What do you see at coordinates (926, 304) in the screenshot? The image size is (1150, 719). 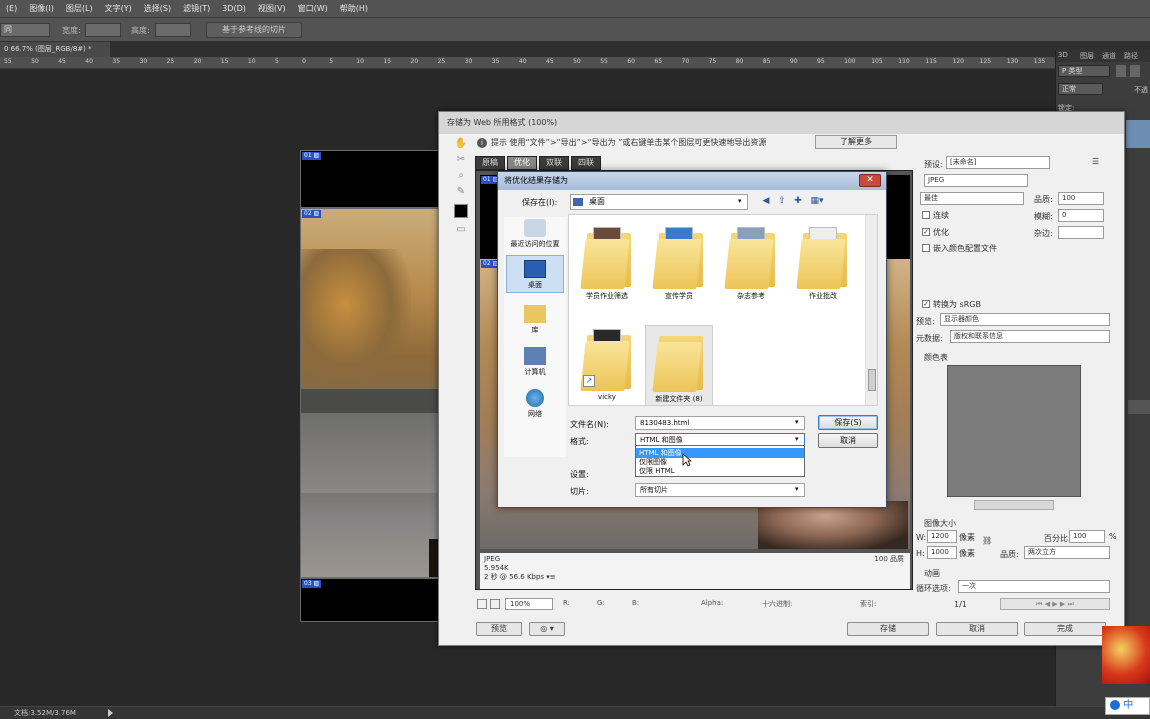 I see `convert-srgb-checkbox: ✓` at bounding box center [926, 304].